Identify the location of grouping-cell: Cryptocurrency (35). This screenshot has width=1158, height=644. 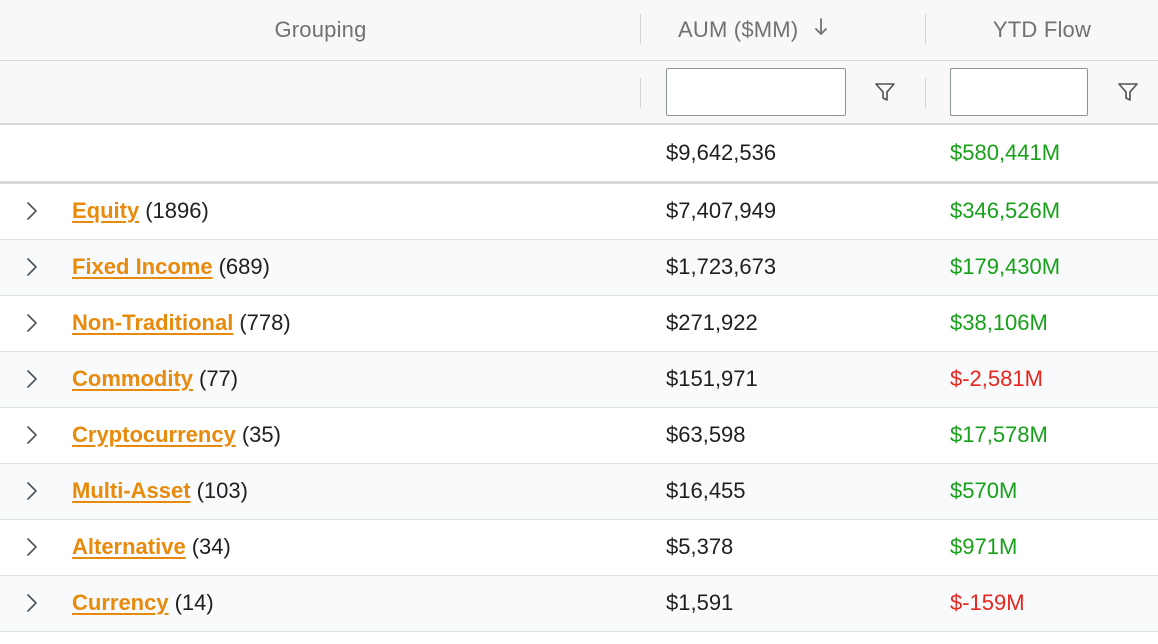
(176, 435).